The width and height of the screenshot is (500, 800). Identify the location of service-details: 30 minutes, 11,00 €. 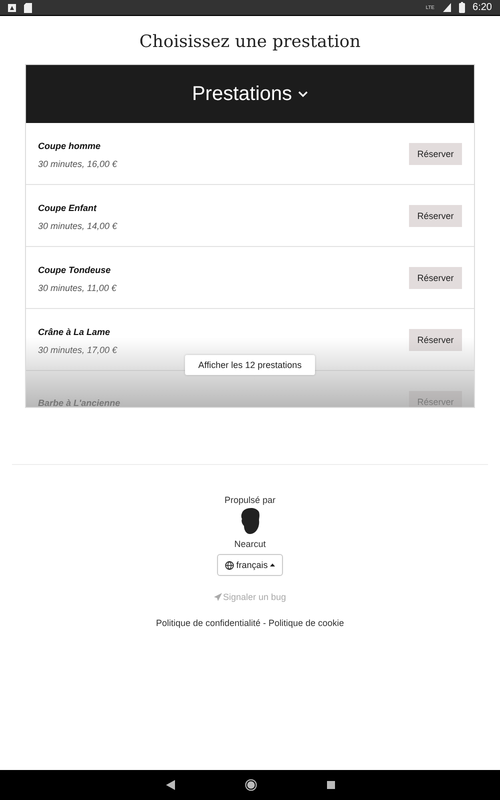
(77, 287).